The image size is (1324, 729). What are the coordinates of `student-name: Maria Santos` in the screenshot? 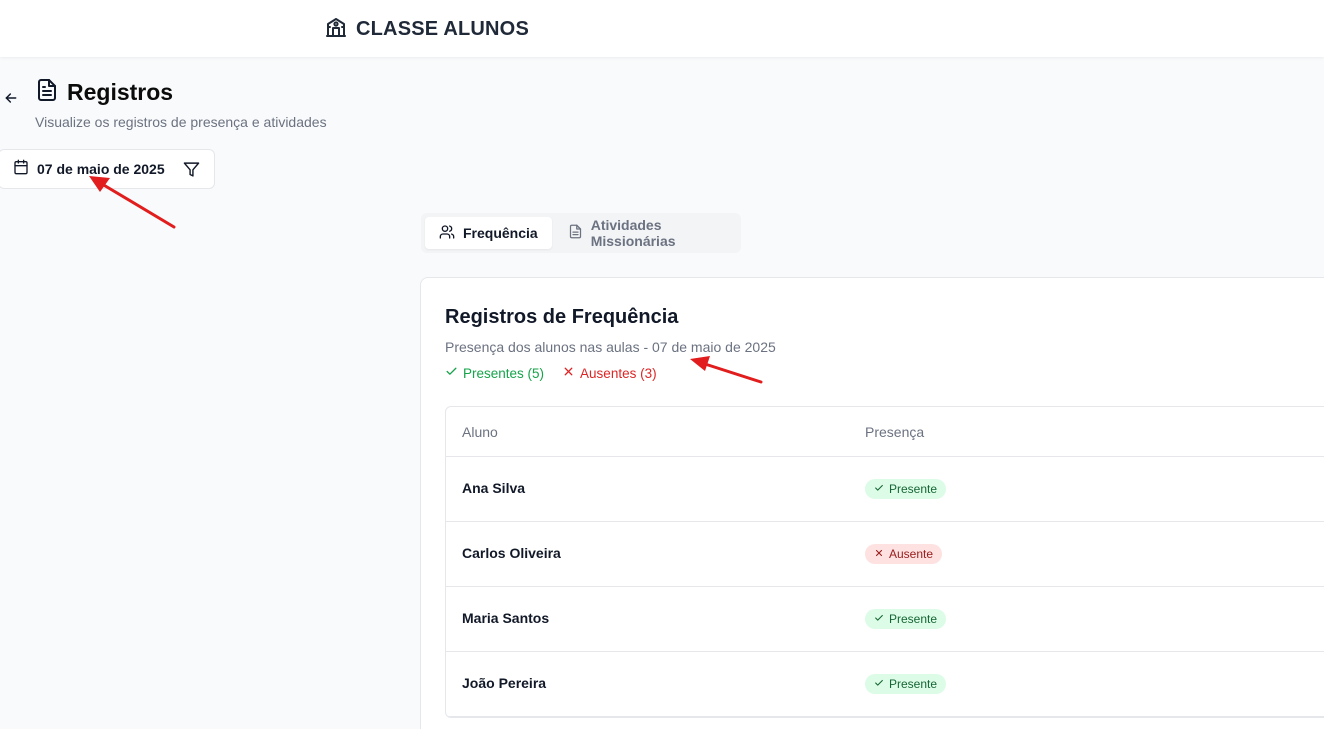 It's located at (506, 618).